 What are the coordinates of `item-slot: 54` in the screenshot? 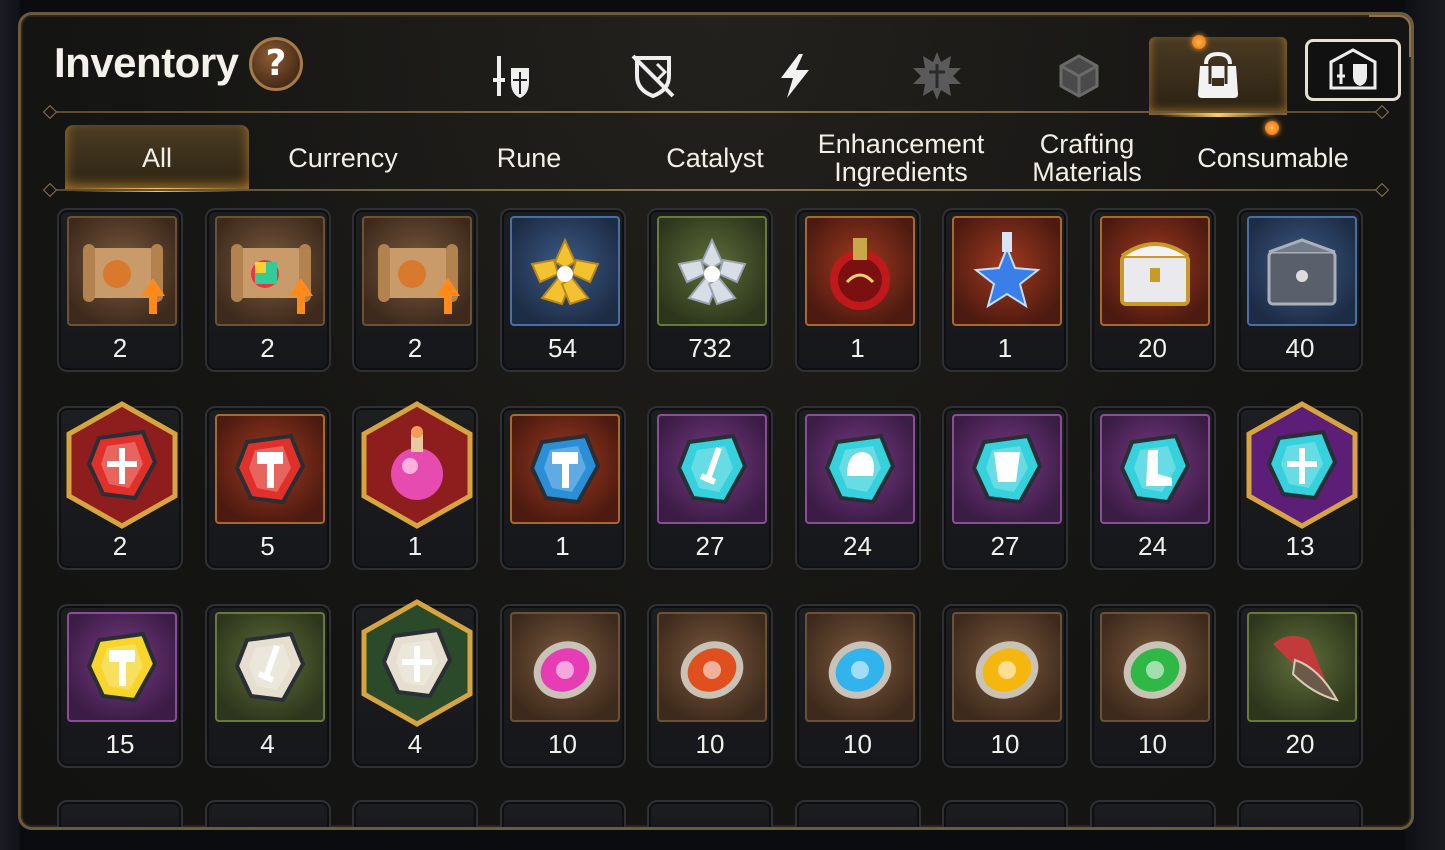 It's located at (562, 290).